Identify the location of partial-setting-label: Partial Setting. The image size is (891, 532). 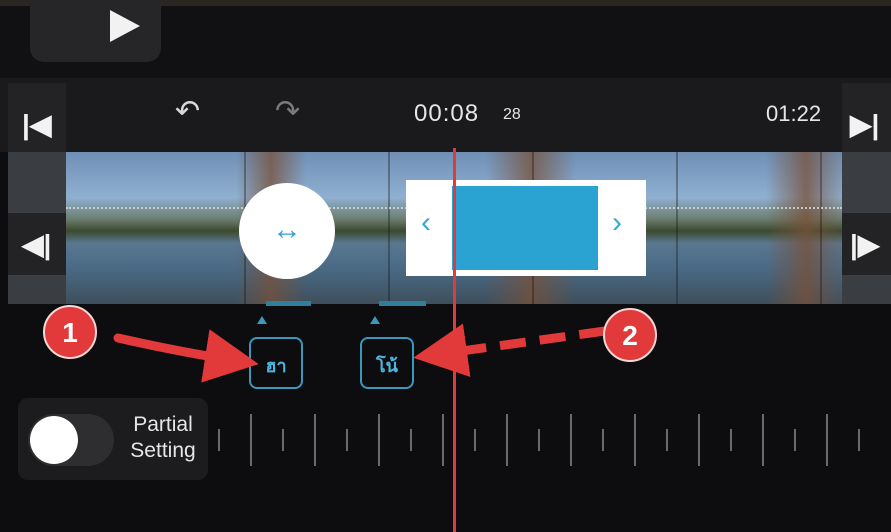
(163, 438).